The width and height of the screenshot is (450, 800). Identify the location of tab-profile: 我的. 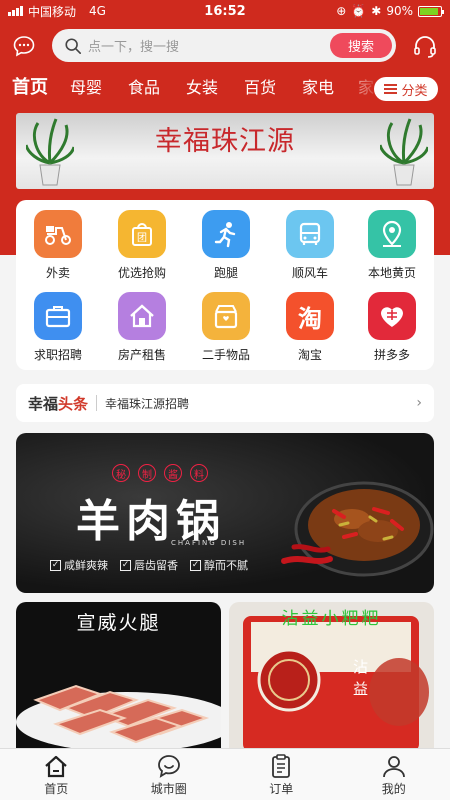
(394, 774).